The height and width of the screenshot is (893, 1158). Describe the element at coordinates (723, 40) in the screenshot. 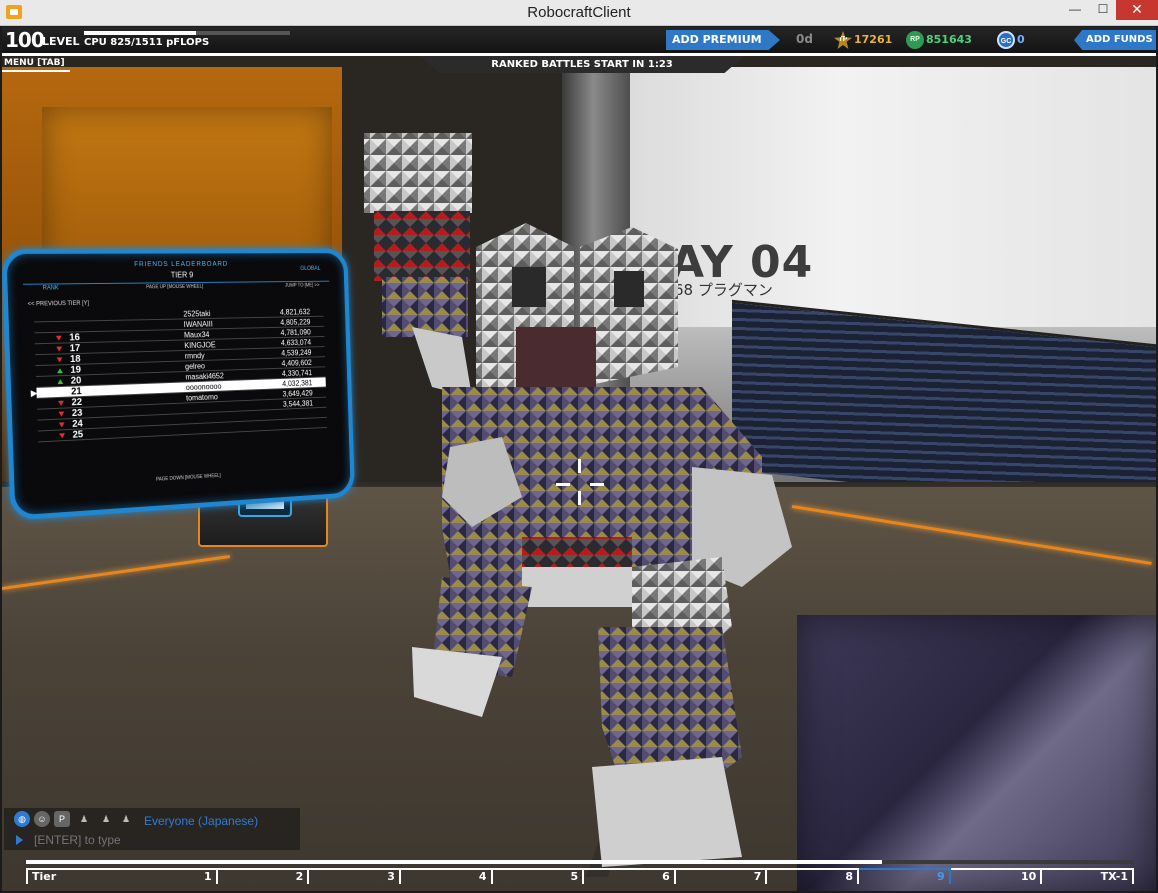

I see `add-premium-button: ADD PREMIUM` at that location.